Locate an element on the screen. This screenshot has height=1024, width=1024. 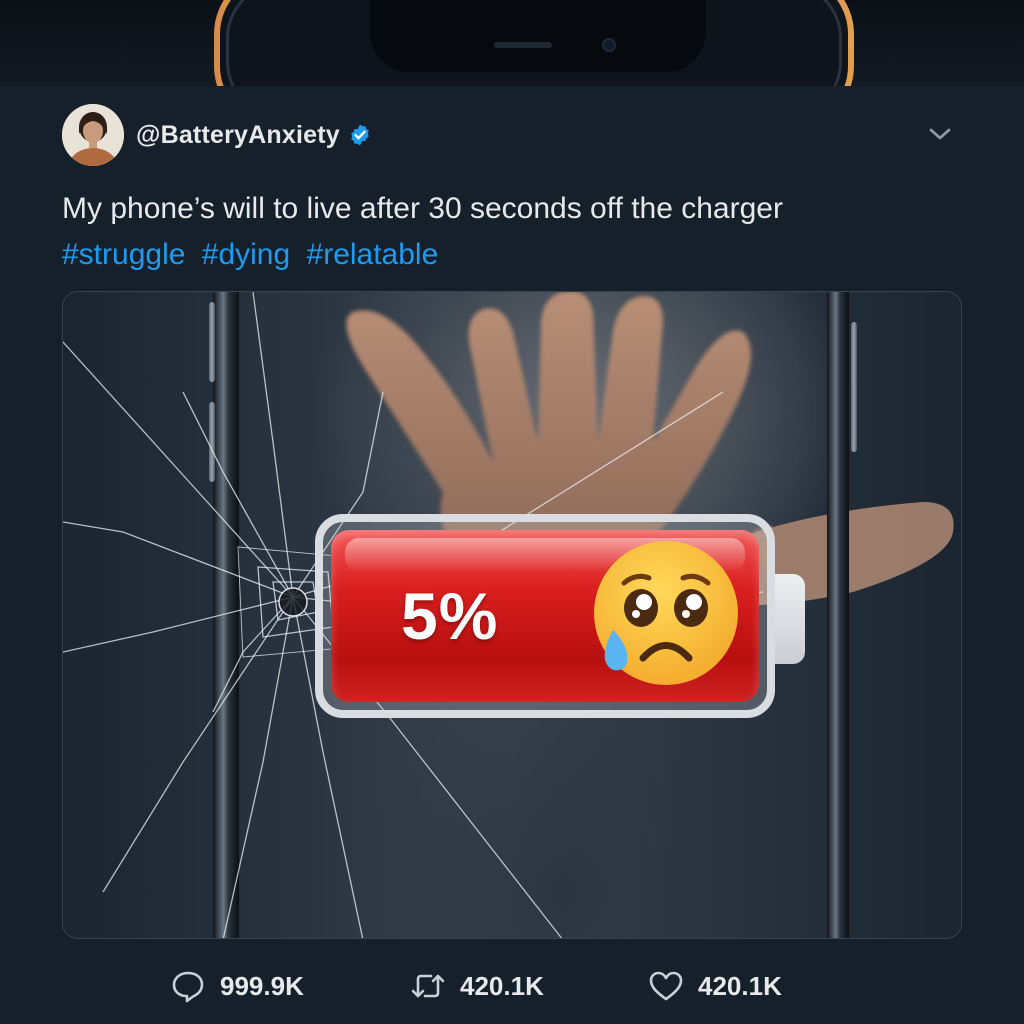
battery-terminal is located at coordinates (790, 619).